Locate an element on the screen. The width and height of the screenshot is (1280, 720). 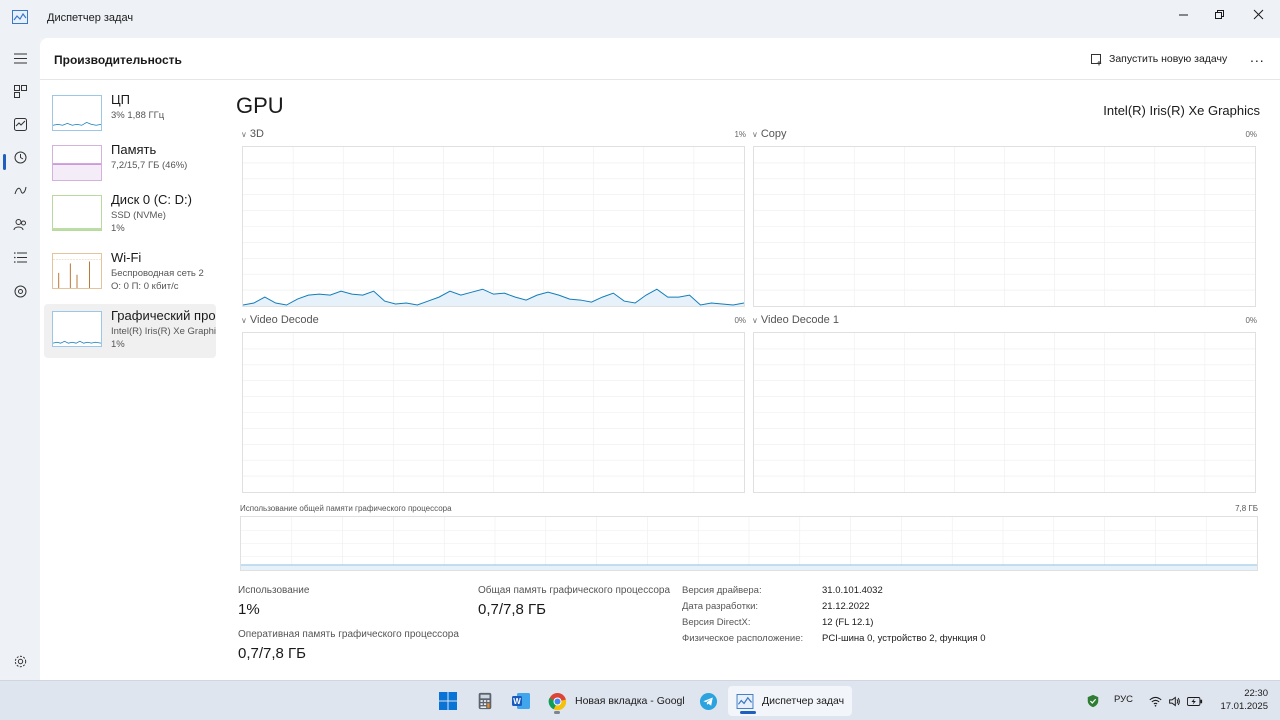
shared-memory-stat-value: 0,7/7,8 ГБ is located at coordinates (512, 609).